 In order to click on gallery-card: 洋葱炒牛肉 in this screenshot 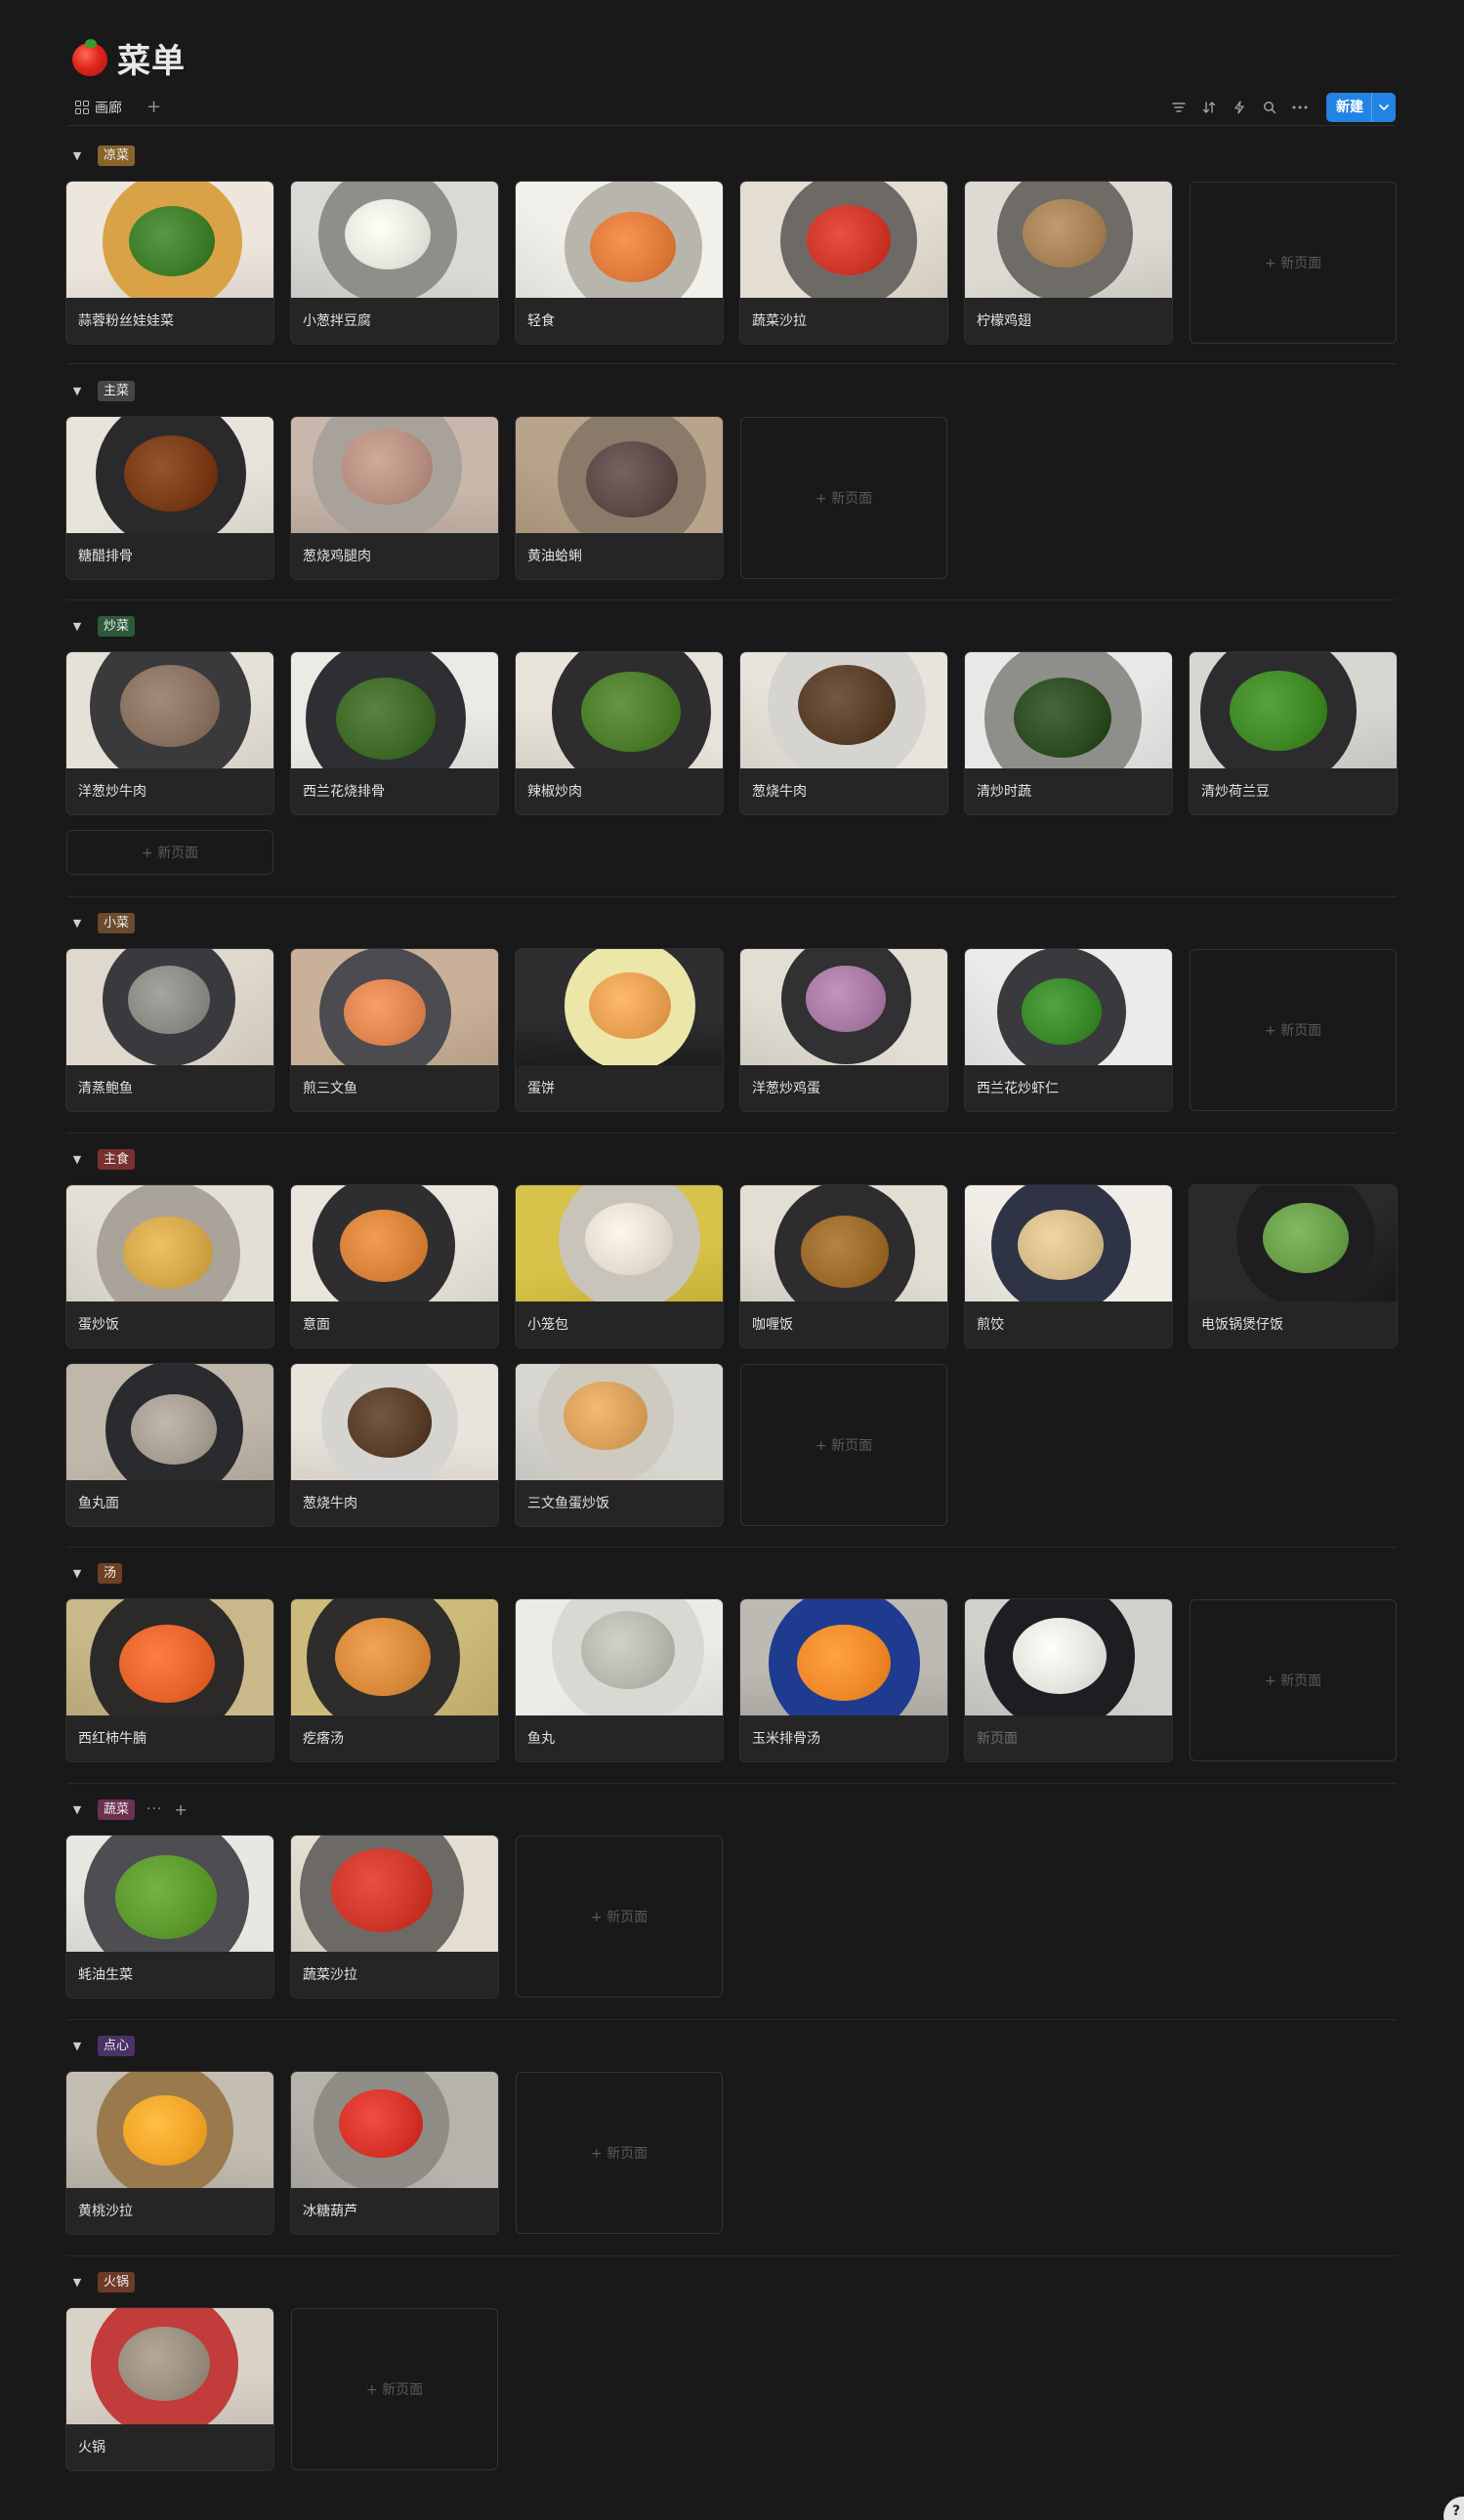, I will do `click(169, 733)`.